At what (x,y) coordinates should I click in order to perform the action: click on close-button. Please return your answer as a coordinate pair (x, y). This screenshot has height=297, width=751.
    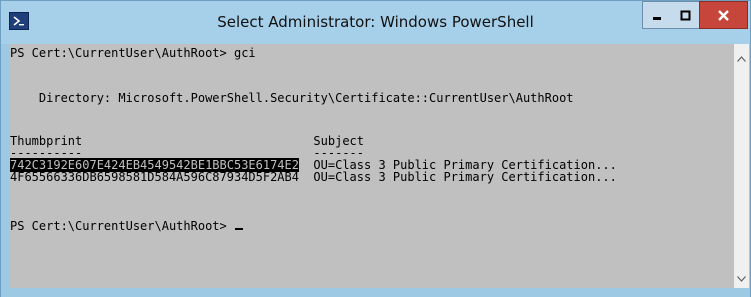
    Looking at the image, I should click on (723, 15).